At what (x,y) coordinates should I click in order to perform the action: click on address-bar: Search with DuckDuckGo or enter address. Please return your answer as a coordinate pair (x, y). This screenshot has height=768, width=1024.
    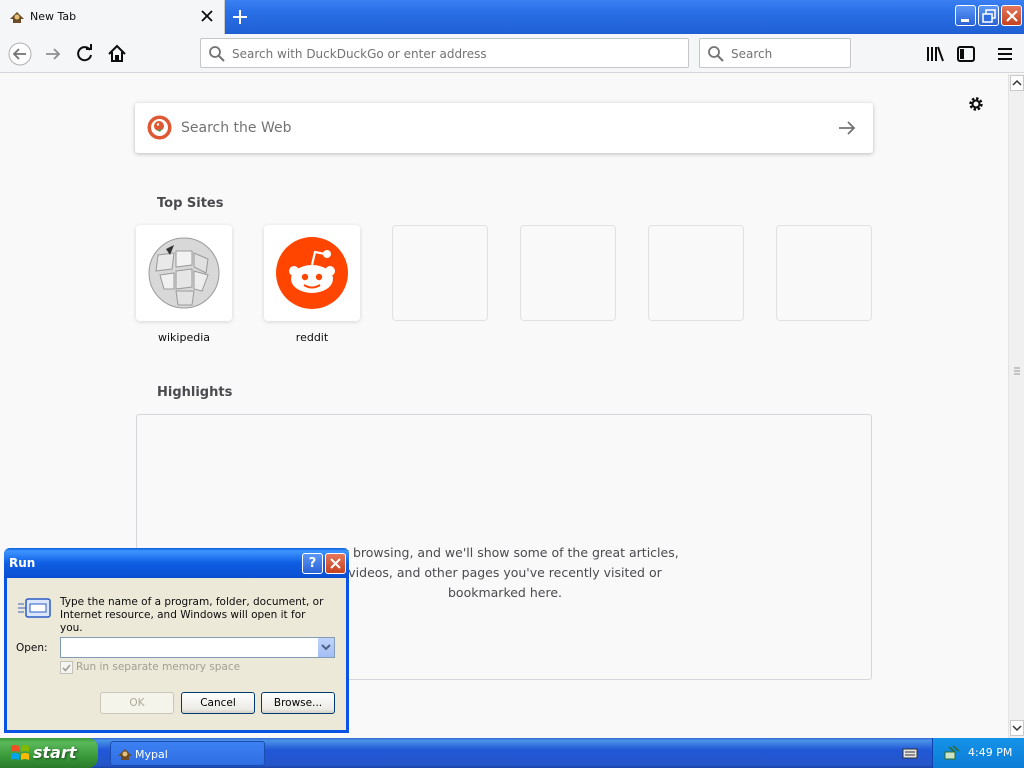
    Looking at the image, I should click on (444, 53).